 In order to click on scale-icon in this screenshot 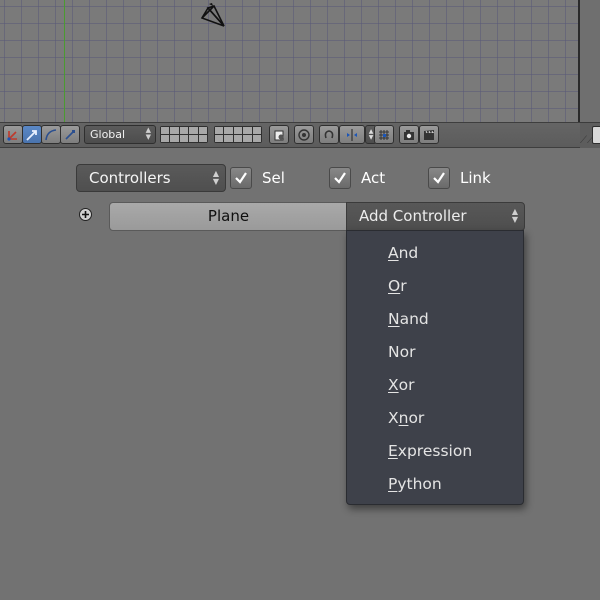, I will do `click(70, 134)`.